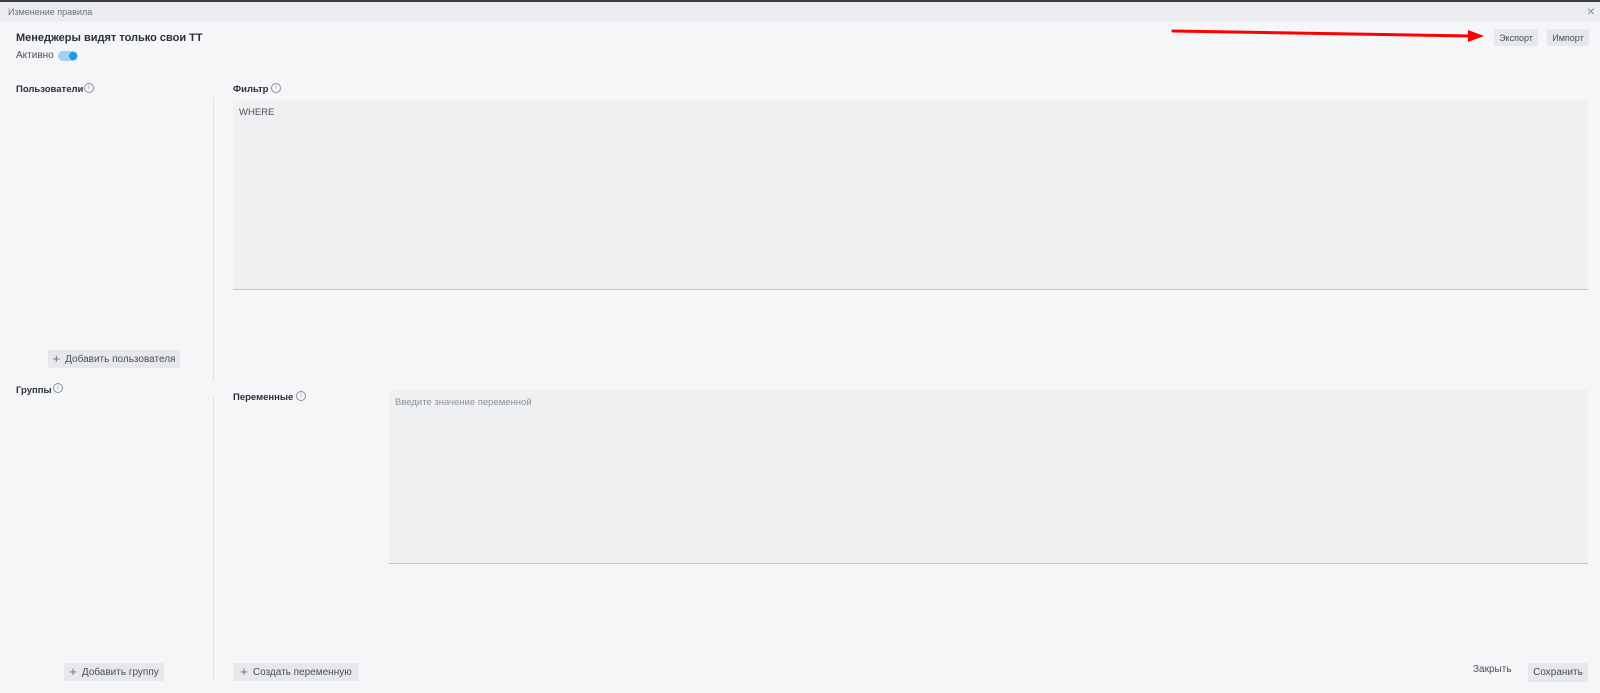  What do you see at coordinates (50, 12) in the screenshot?
I see `window-title: Изменение правила` at bounding box center [50, 12].